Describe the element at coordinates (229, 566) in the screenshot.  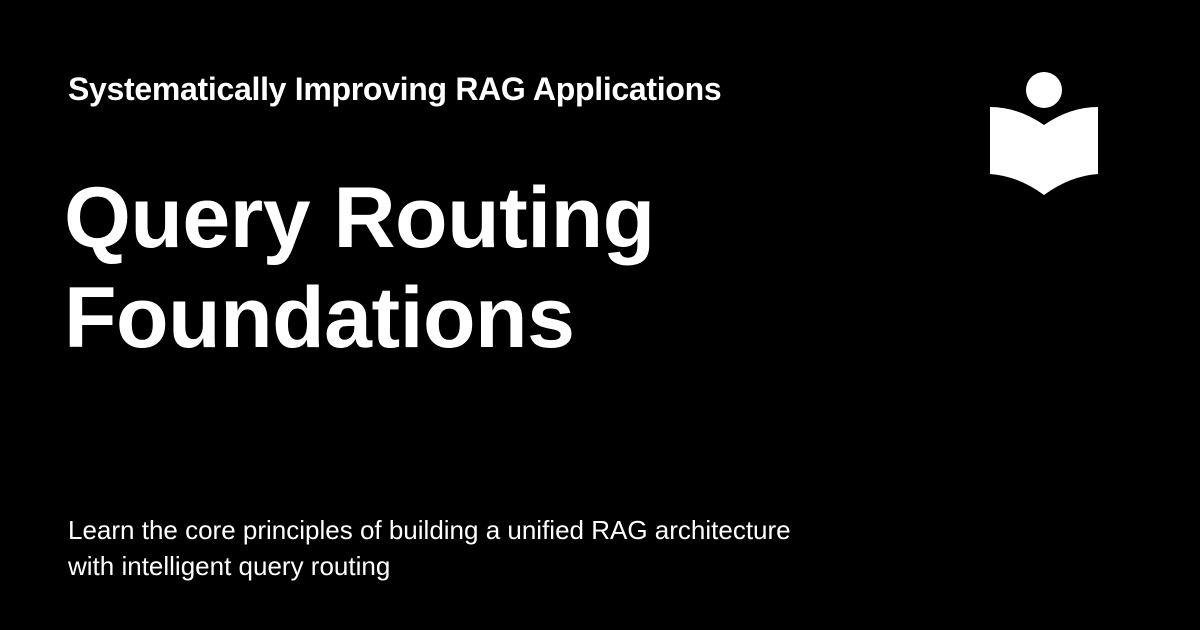
I see `page-description-line-2: with intelligent query routing` at that location.